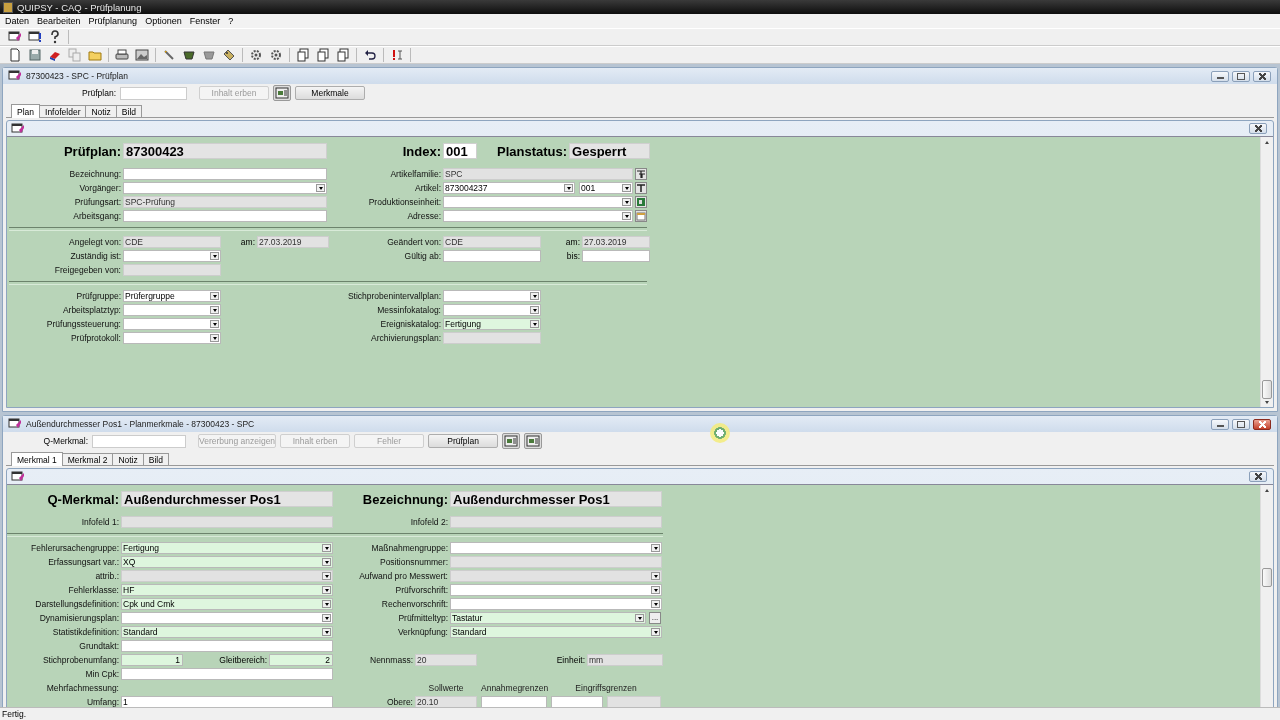  Describe the element at coordinates (227, 499) in the screenshot. I see `header-field: Außendurchmesser Pos1` at that location.